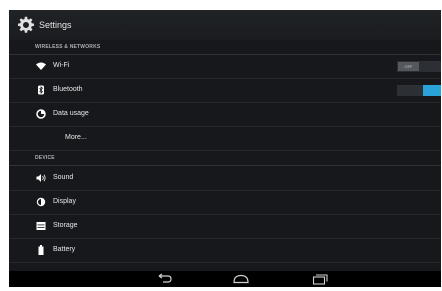 The image size is (442, 291). I want to click on settings-item-label: Data usage, so click(71, 113).